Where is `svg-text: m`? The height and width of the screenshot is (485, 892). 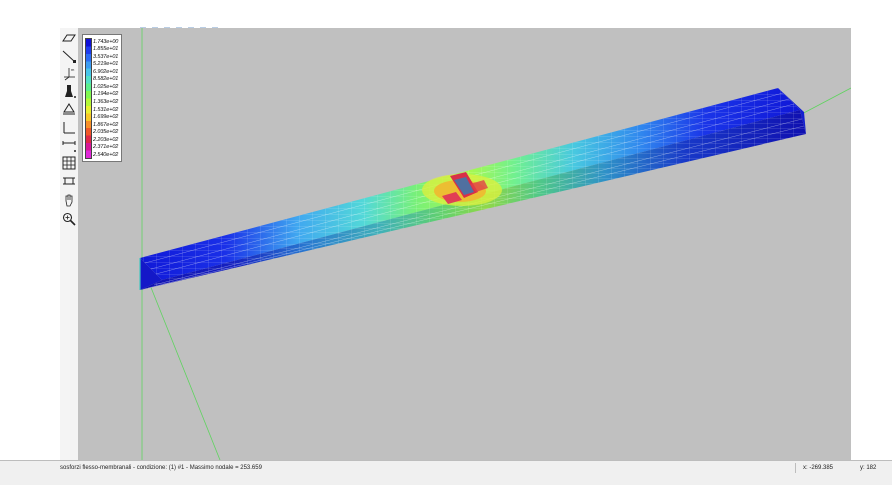
svg-text: m is located at coordinates (73, 69).